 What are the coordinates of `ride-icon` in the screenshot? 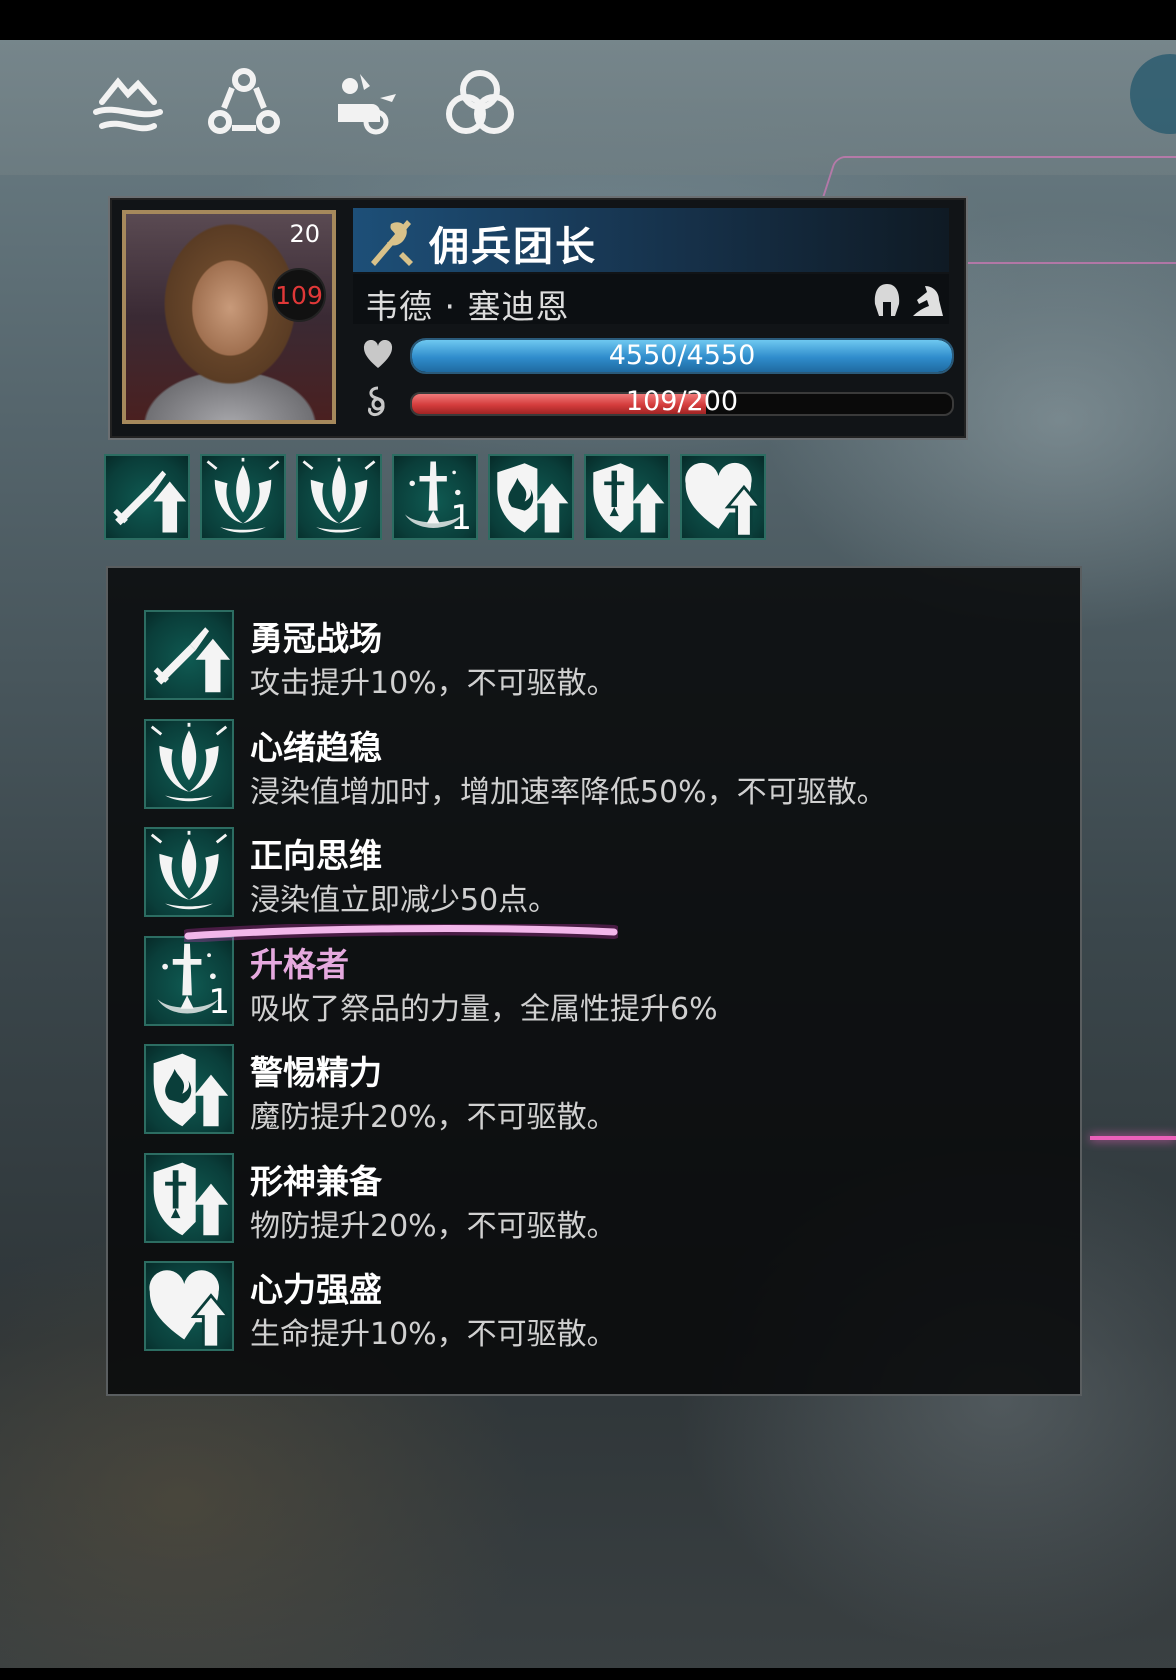 It's located at (364, 104).